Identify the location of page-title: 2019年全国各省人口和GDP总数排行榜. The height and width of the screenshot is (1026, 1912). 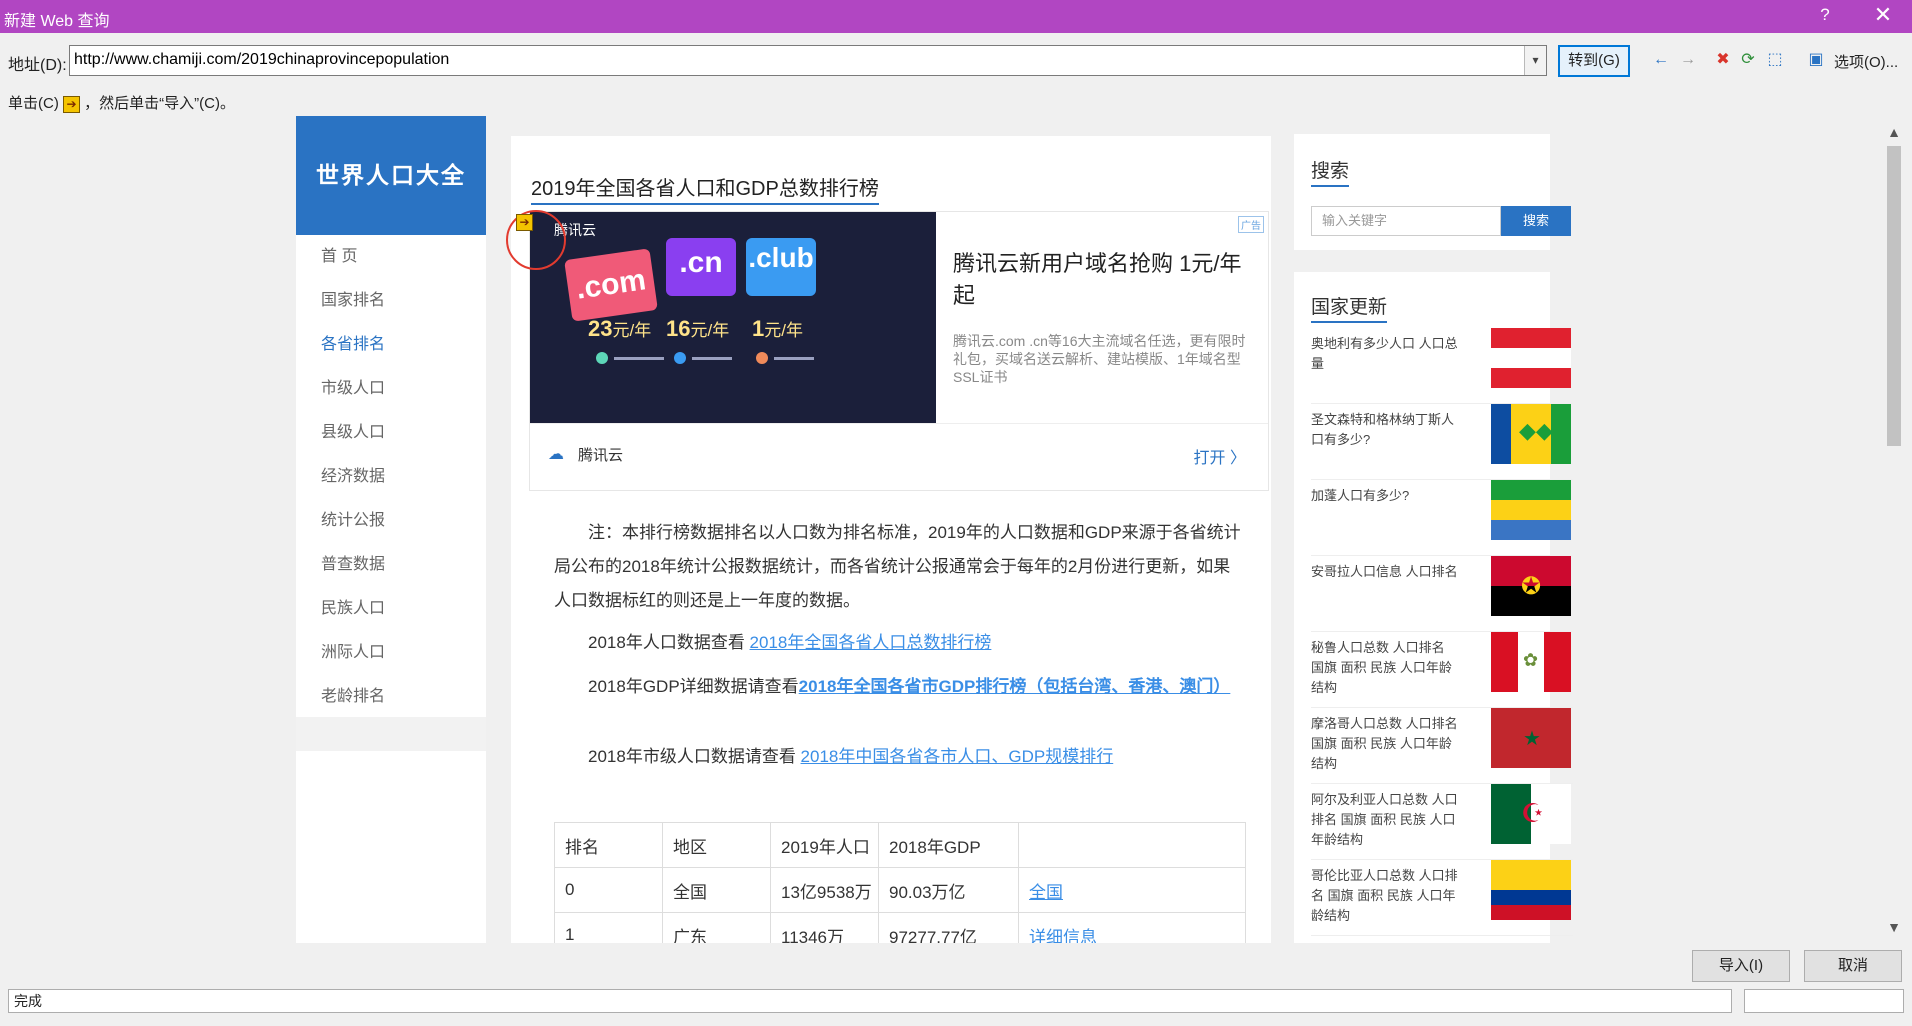
(705, 188).